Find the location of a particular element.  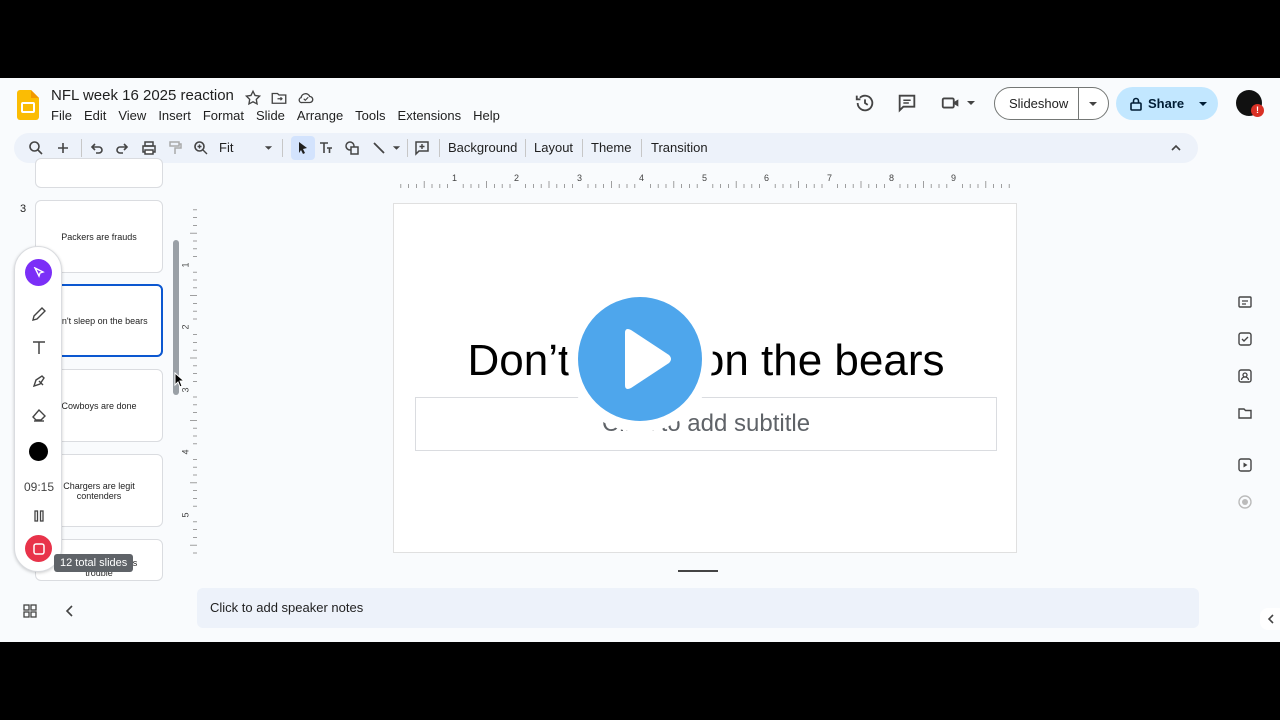

menu-view: View is located at coordinates (136, 115).